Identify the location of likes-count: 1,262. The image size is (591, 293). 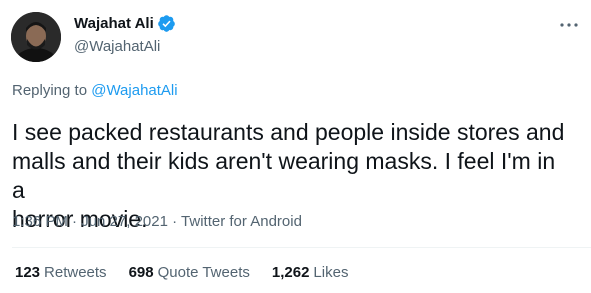
(290, 272).